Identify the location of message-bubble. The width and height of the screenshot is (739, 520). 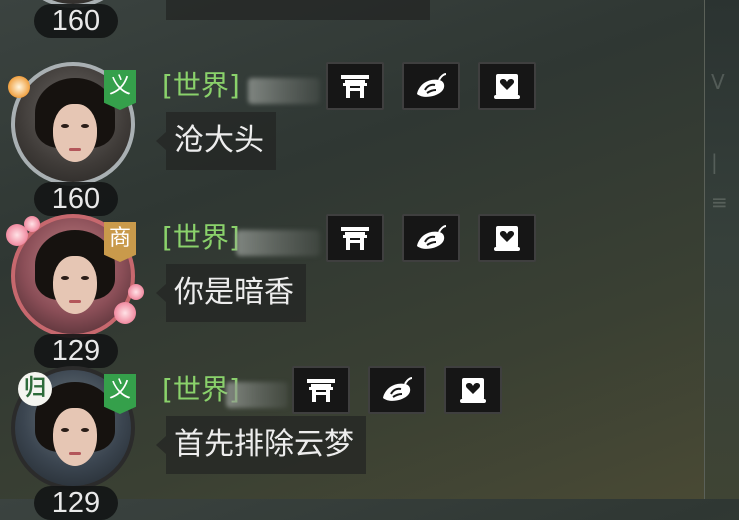
(298, 10).